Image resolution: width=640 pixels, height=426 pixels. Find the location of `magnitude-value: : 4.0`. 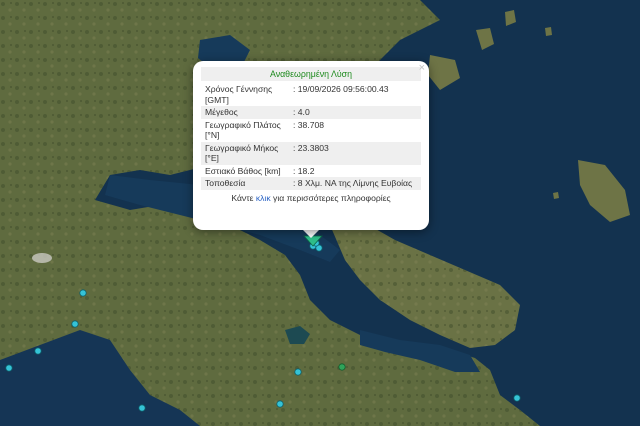

magnitude-value: : 4.0 is located at coordinates (355, 112).